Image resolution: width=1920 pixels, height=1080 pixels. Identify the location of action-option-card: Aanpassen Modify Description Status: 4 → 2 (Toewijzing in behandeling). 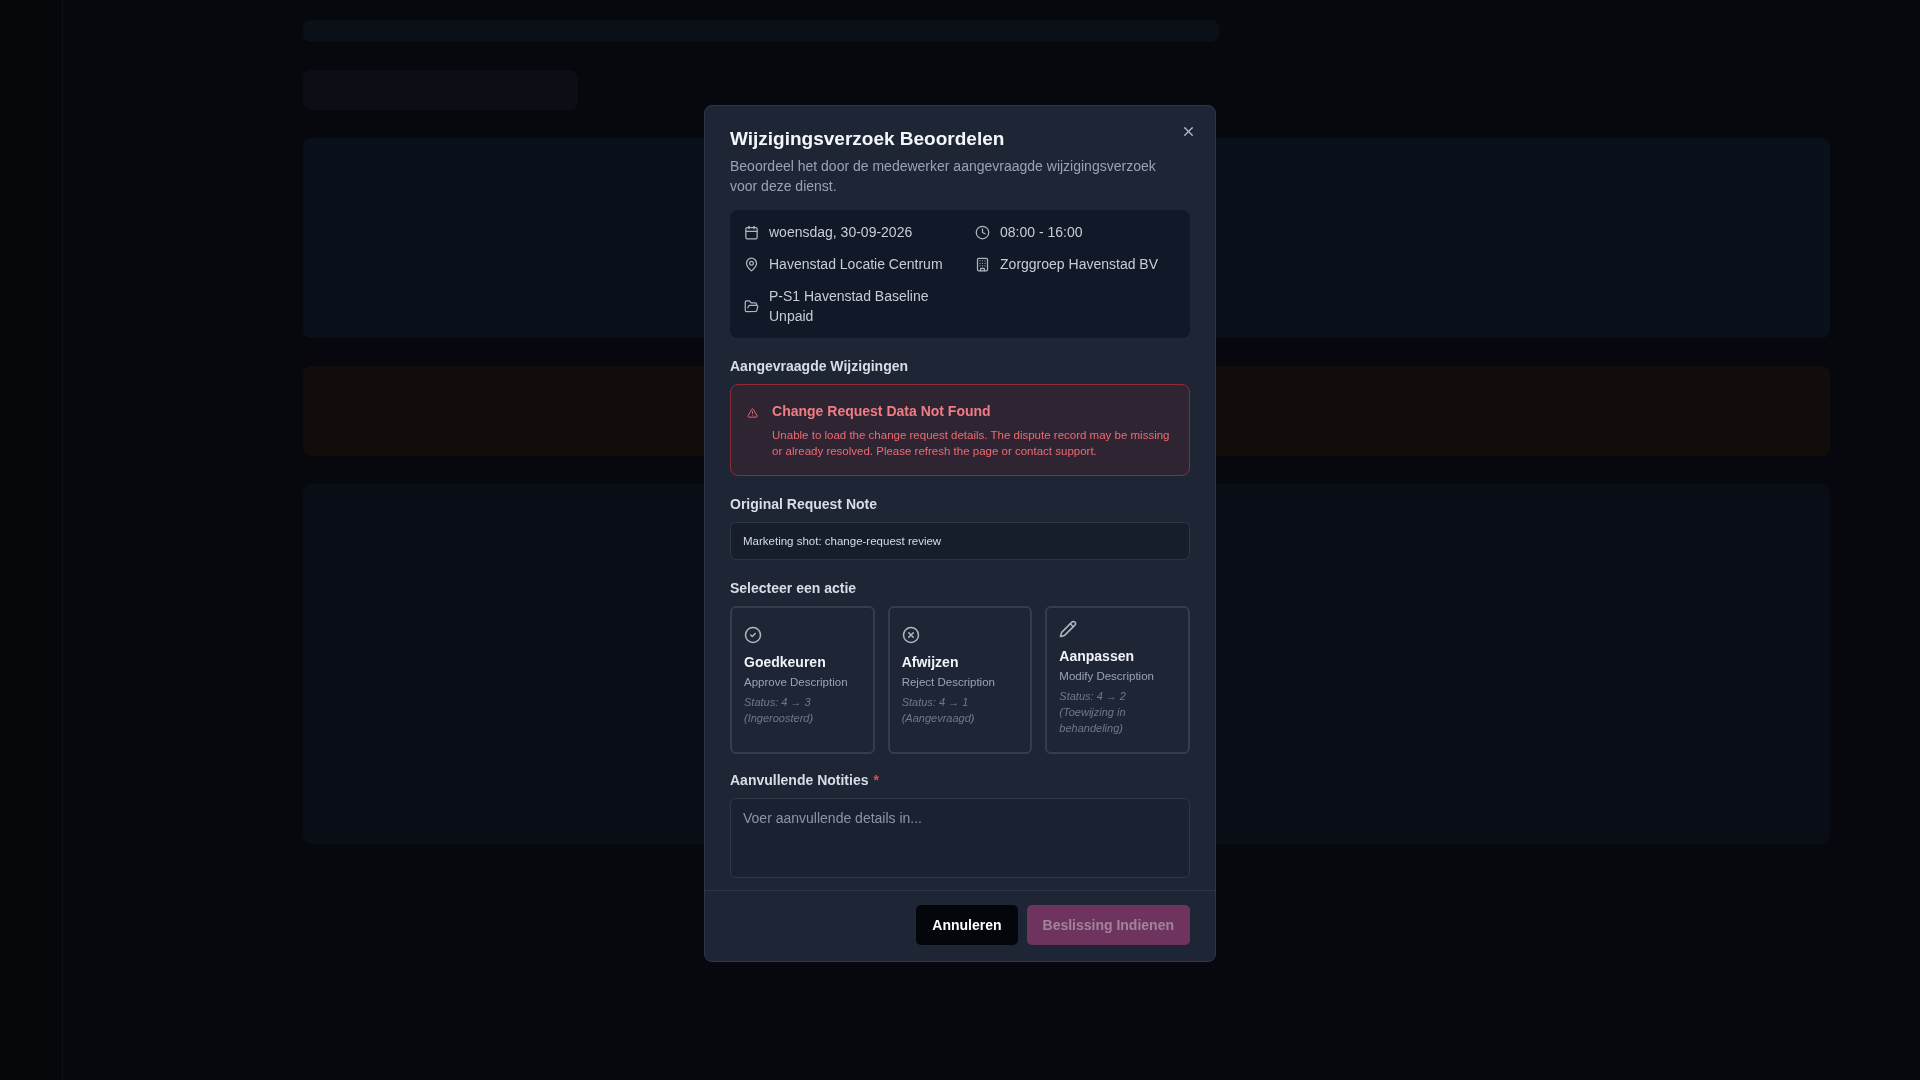
(1117, 680).